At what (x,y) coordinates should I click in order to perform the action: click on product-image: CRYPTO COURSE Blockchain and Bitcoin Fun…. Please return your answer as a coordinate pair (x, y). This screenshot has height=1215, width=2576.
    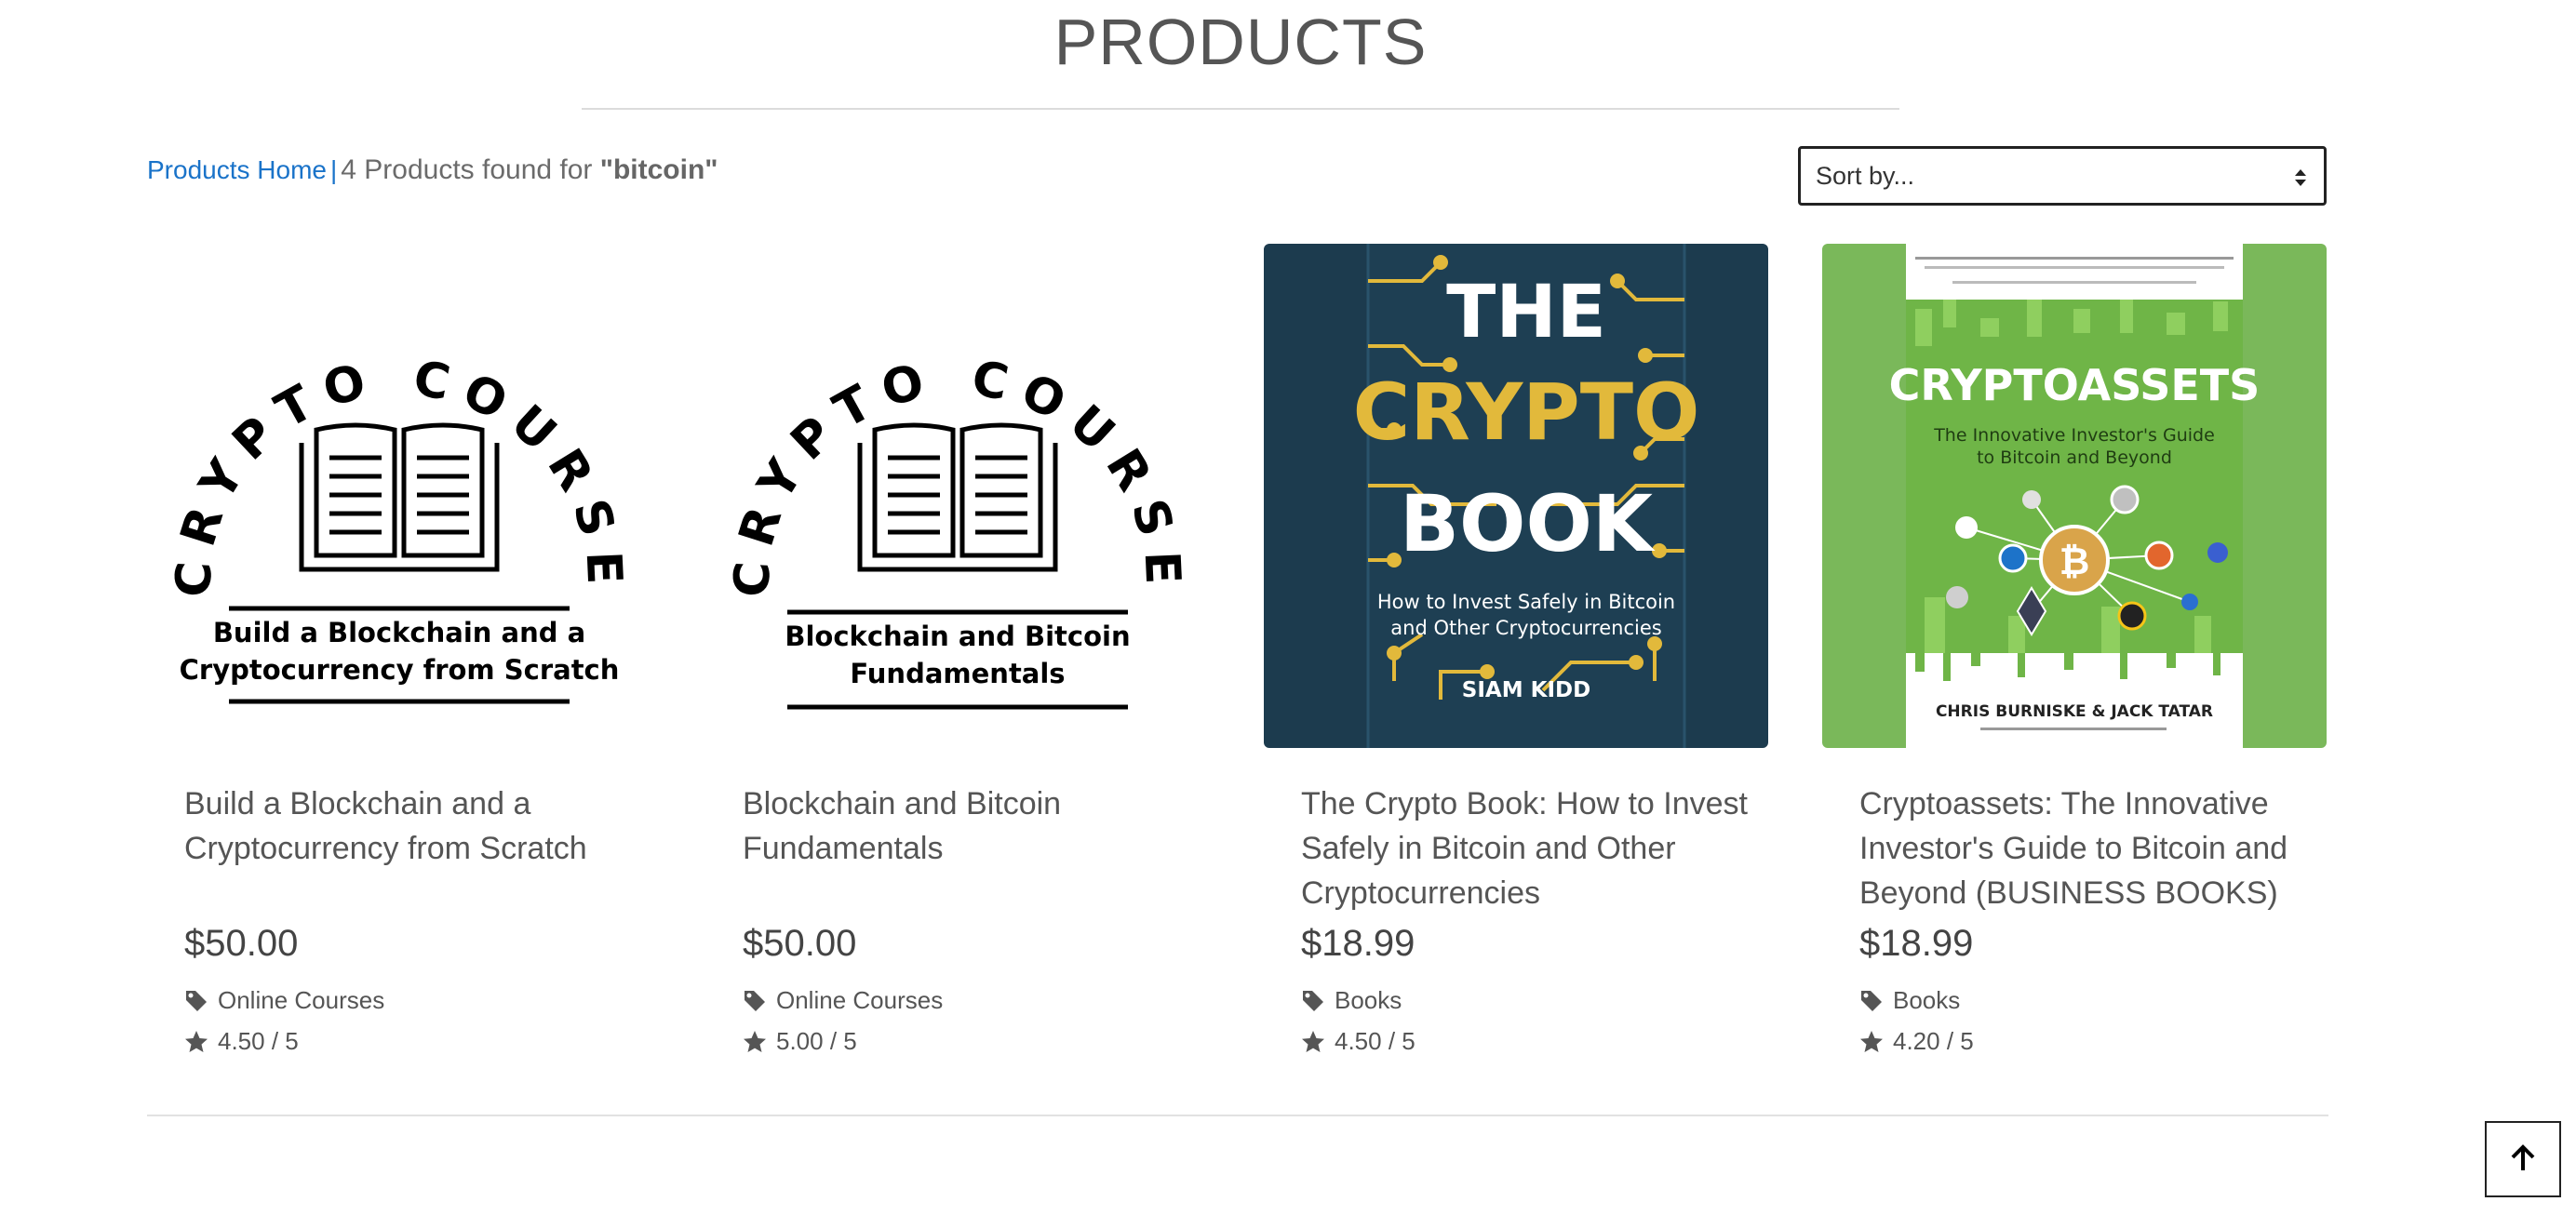
    Looking at the image, I should click on (957, 496).